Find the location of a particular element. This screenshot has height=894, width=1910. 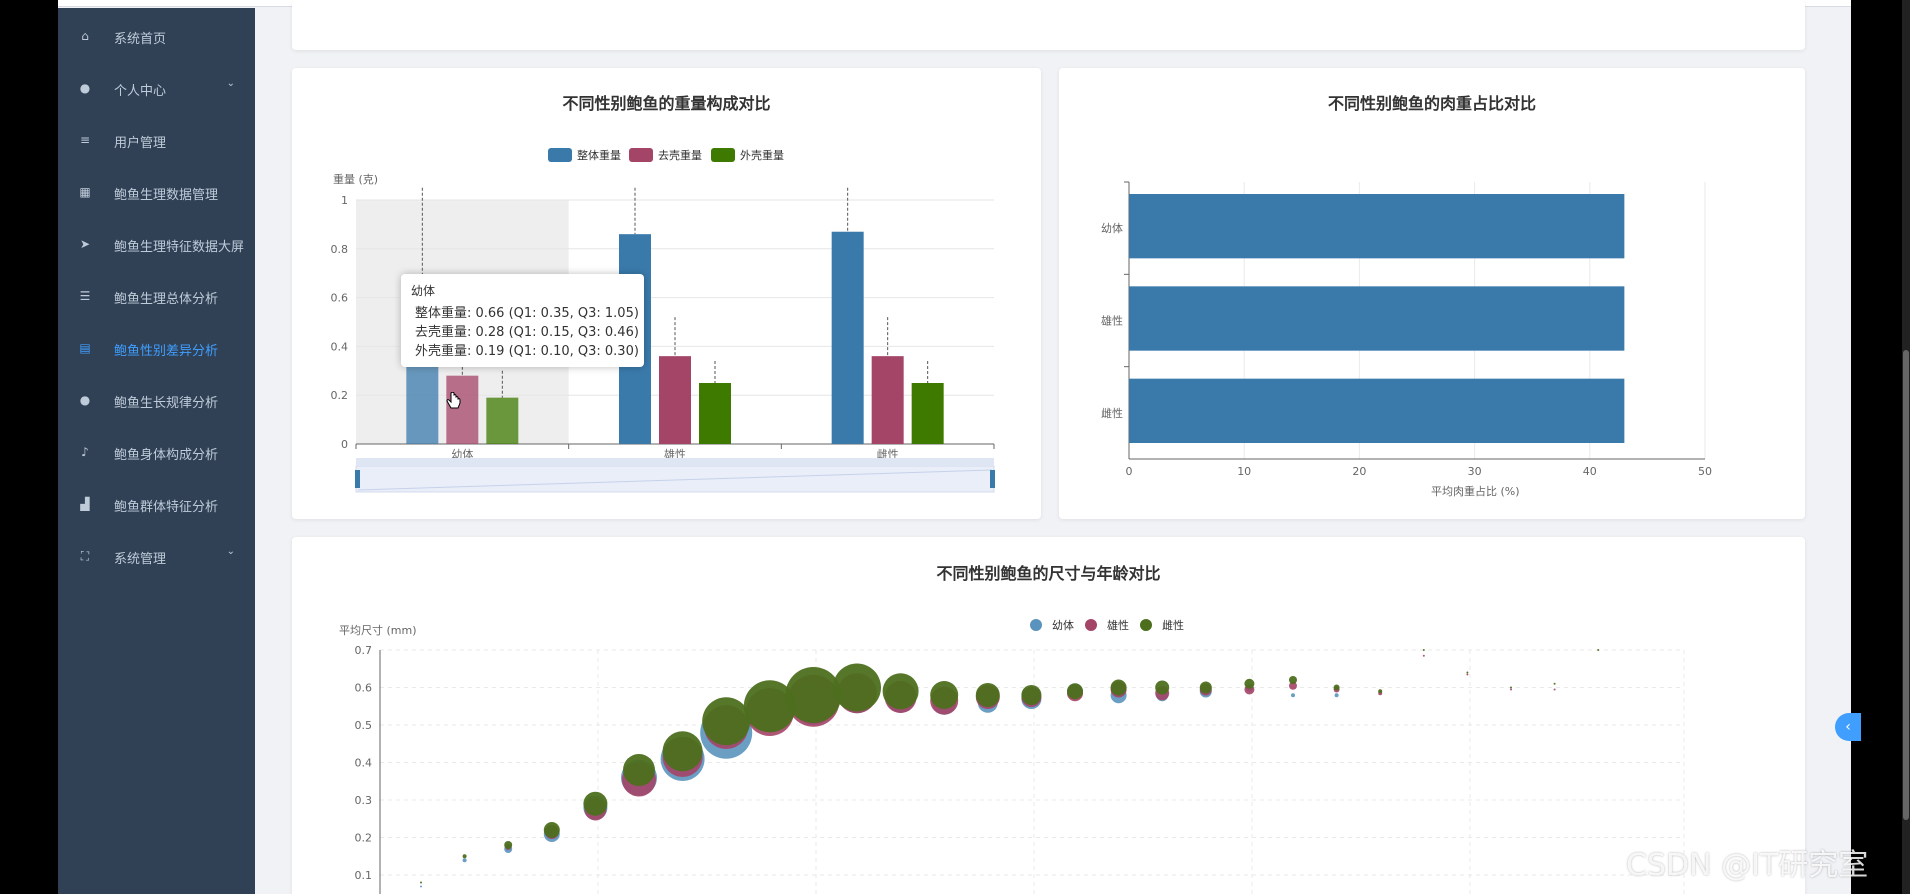

datazoom-slider is located at coordinates (675, 479).